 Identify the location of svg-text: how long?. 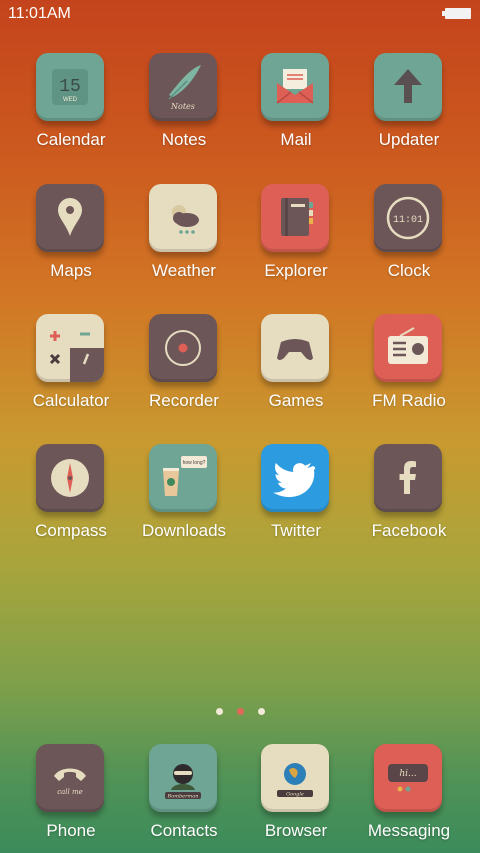
(194, 463).